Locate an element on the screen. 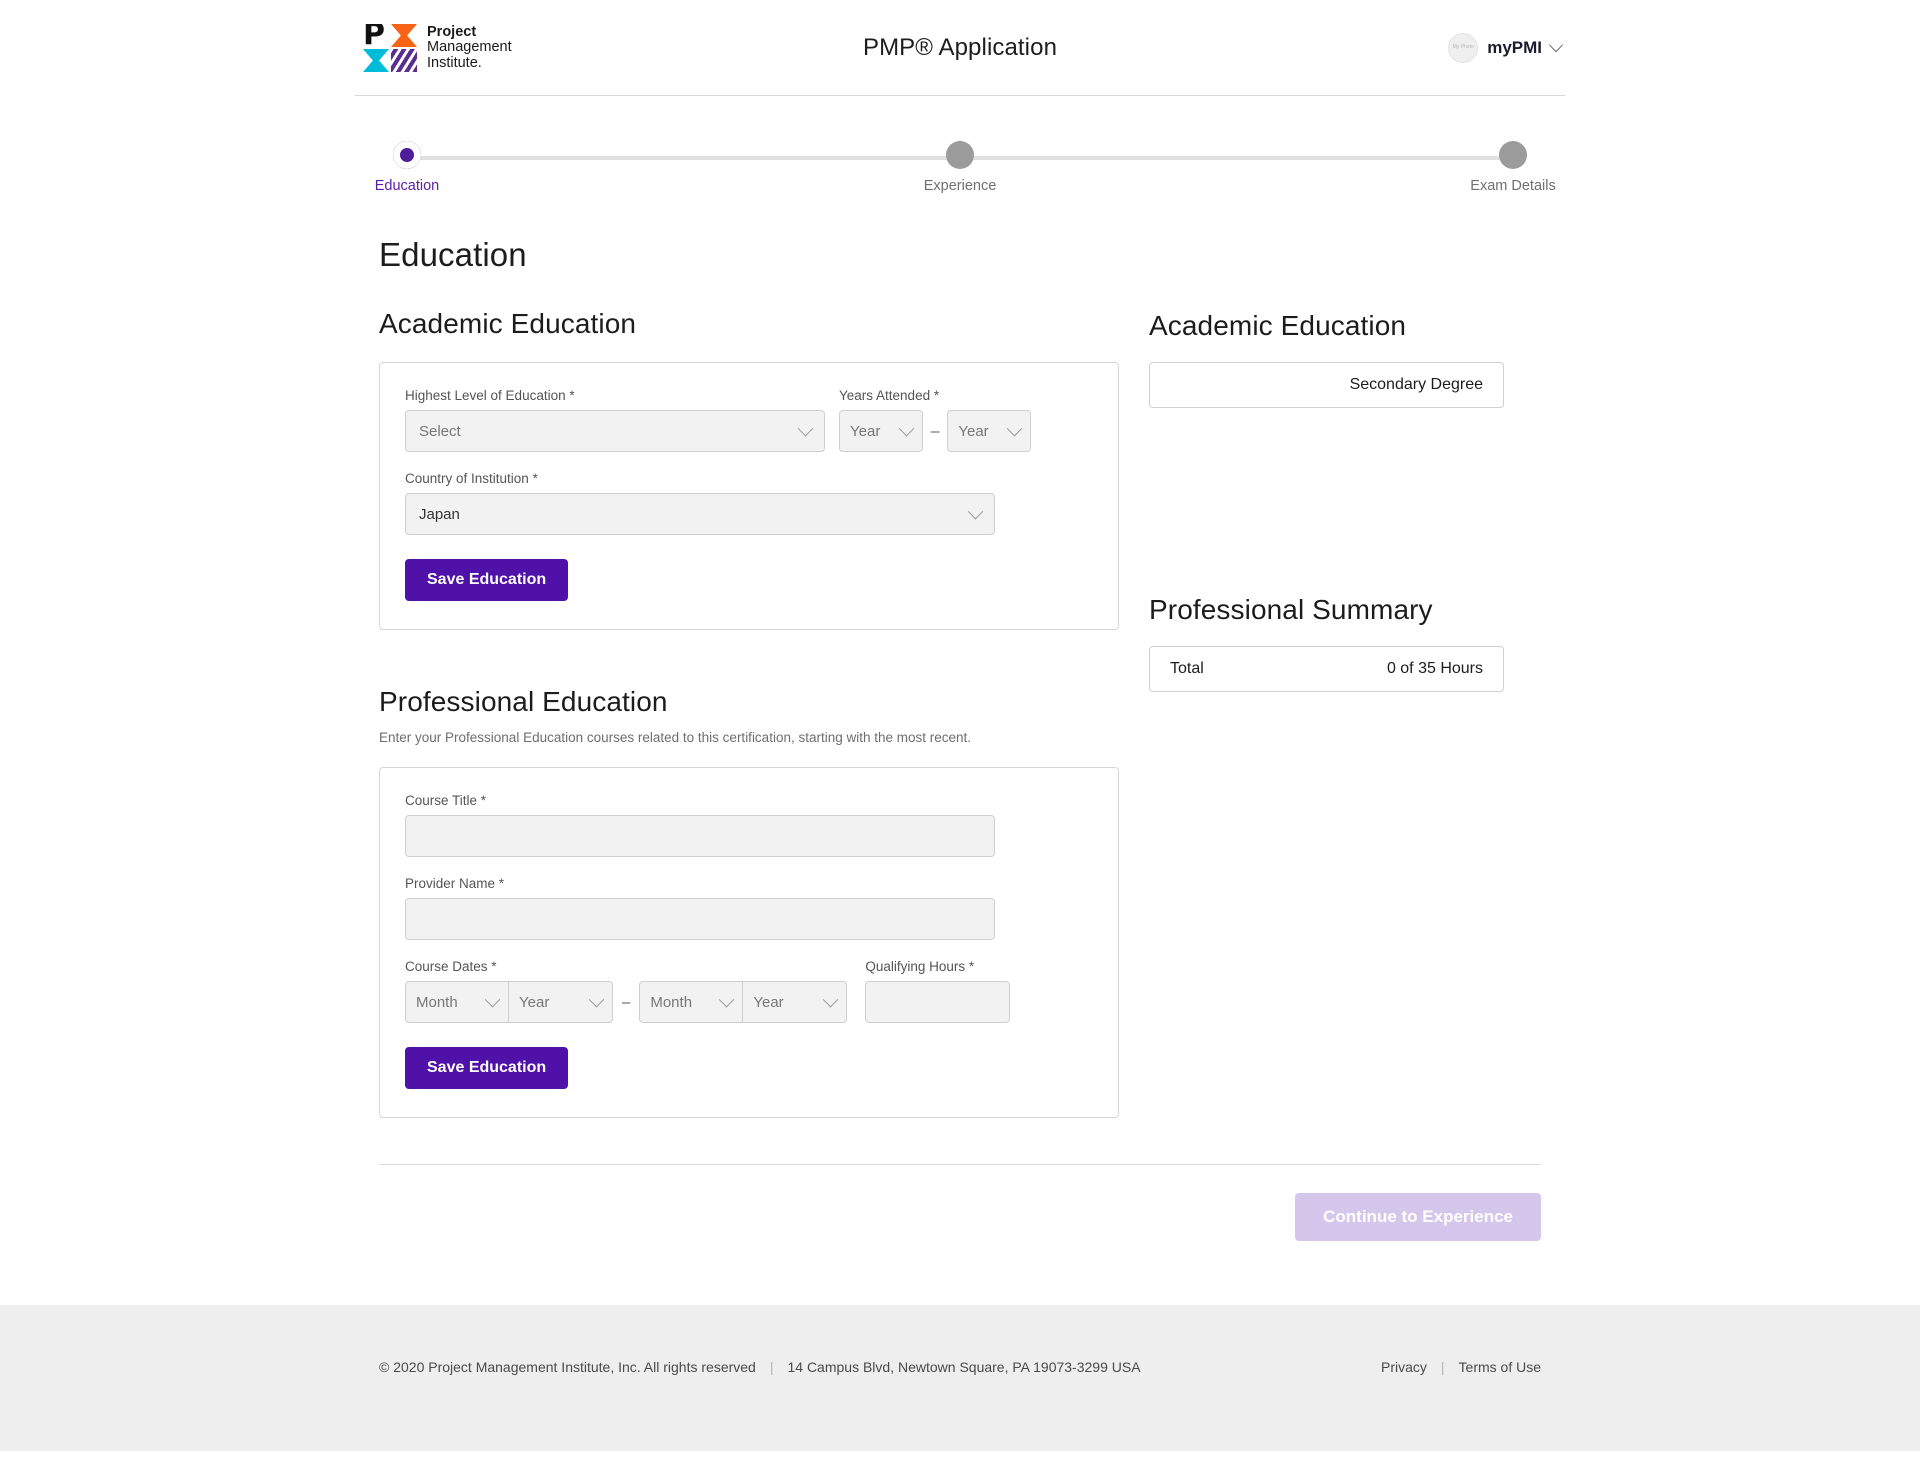  pmi-logo: P Project Management Institute. is located at coordinates (437, 48).